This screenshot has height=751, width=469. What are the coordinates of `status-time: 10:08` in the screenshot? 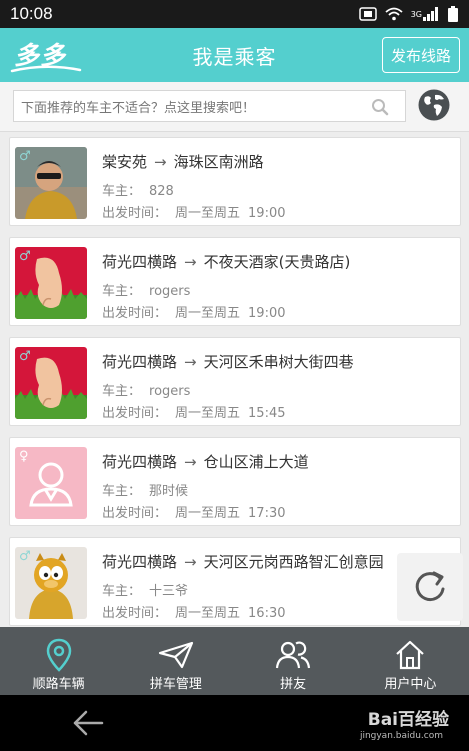 It's located at (31, 13).